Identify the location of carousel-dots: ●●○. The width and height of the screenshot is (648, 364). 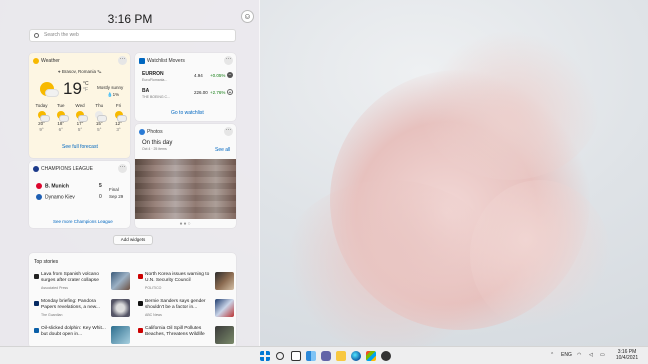
(185, 224).